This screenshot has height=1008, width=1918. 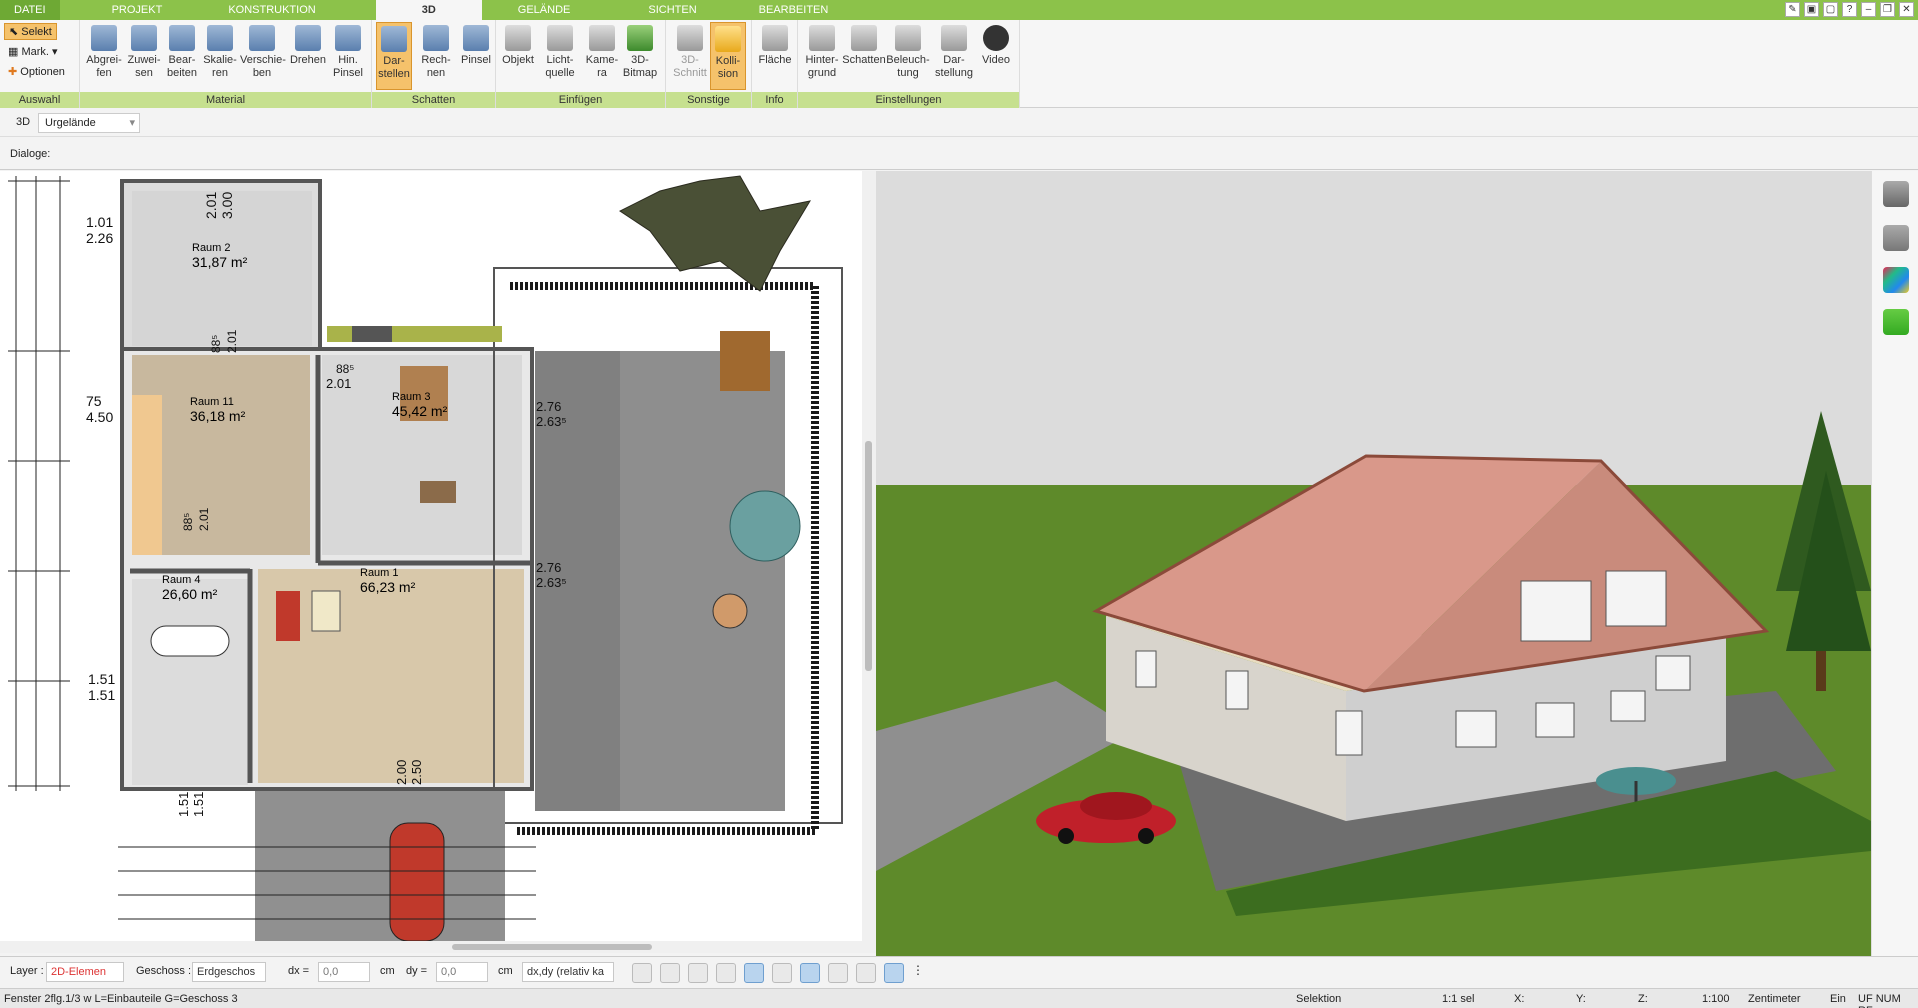 What do you see at coordinates (698, 973) in the screenshot?
I see `print-icon` at bounding box center [698, 973].